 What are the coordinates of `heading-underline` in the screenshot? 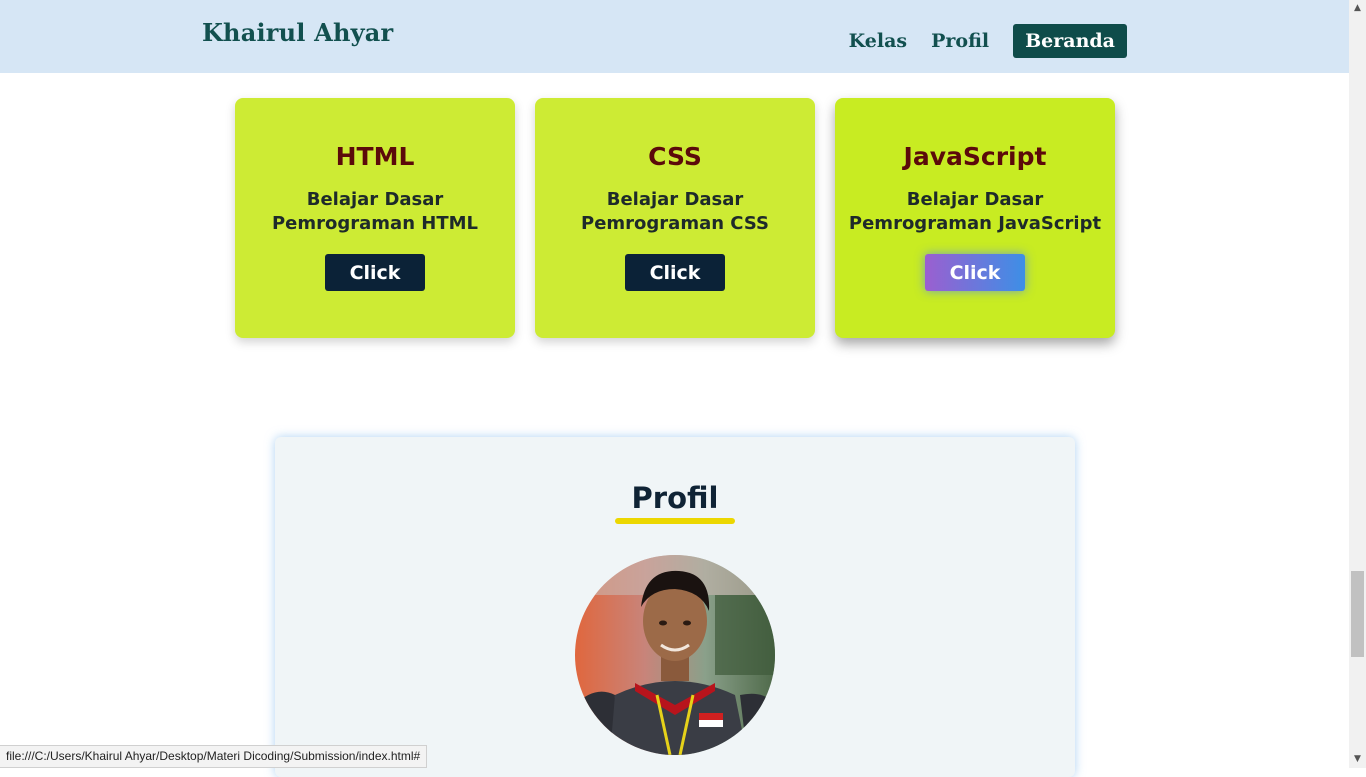 It's located at (675, 521).